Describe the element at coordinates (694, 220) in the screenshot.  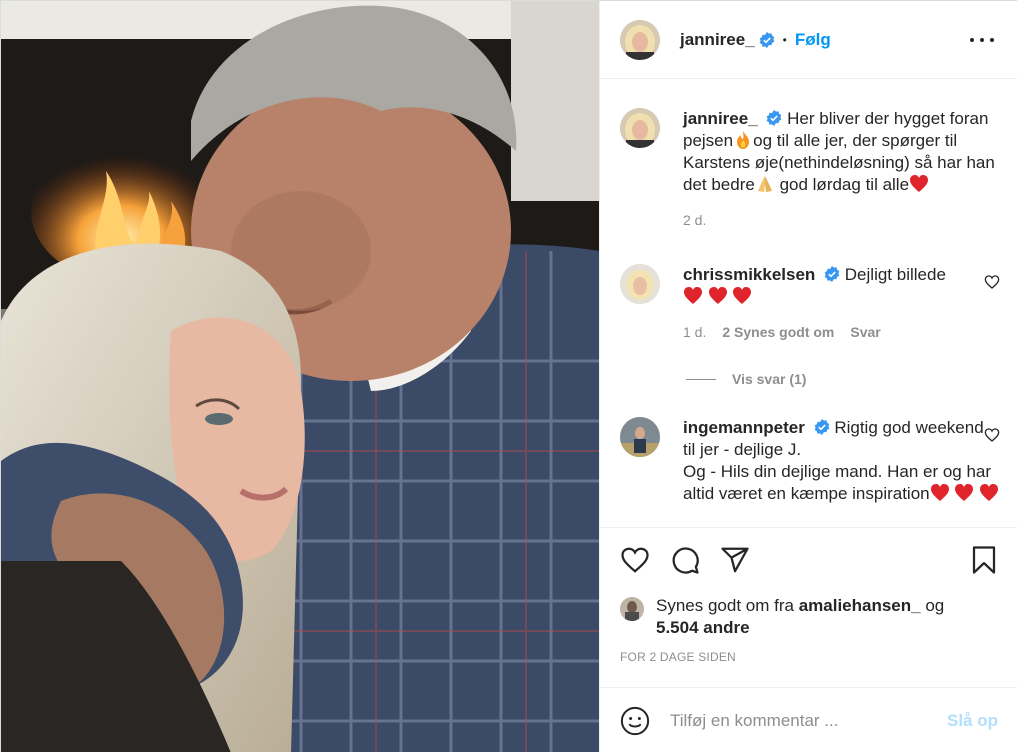
I see `caption-age: 2 d.` at that location.